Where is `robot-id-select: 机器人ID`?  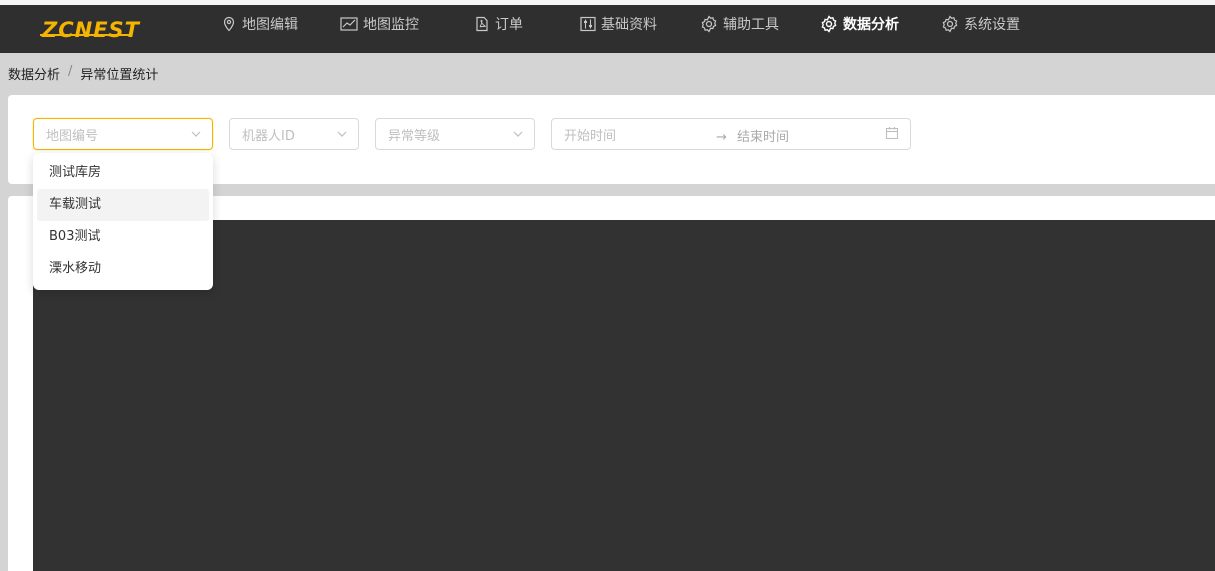 robot-id-select: 机器人ID is located at coordinates (294, 134).